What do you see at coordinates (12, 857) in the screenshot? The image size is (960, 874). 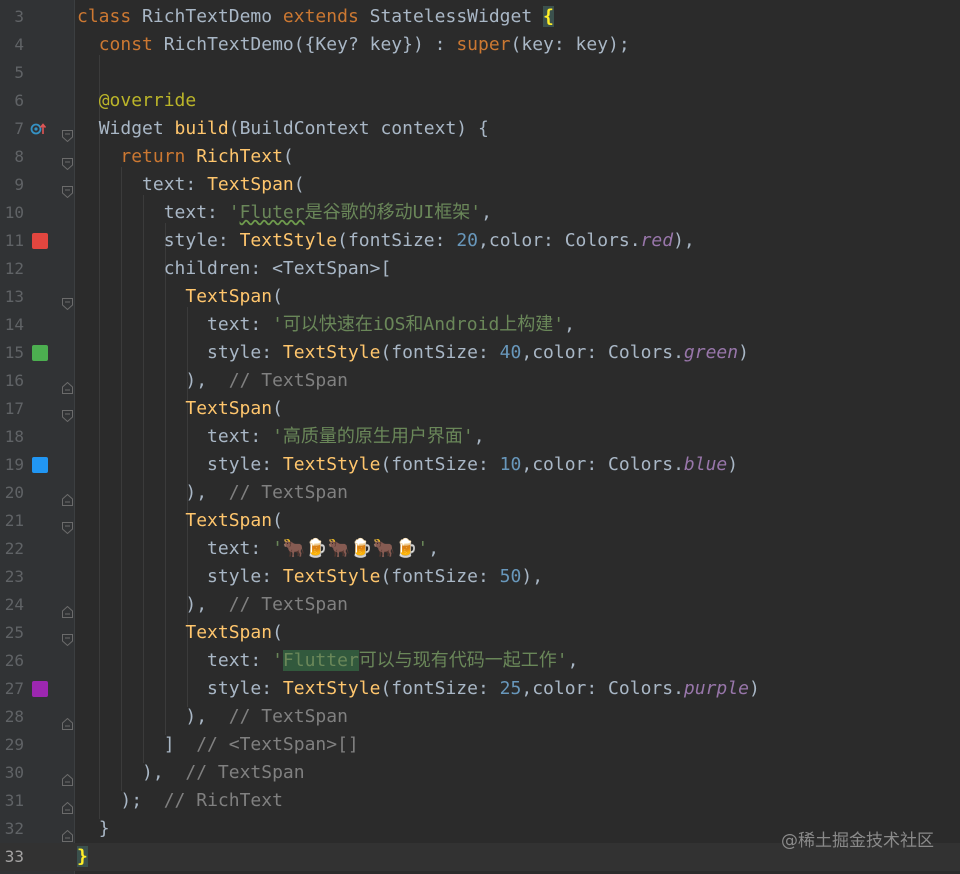 I see `line-number: 33` at bounding box center [12, 857].